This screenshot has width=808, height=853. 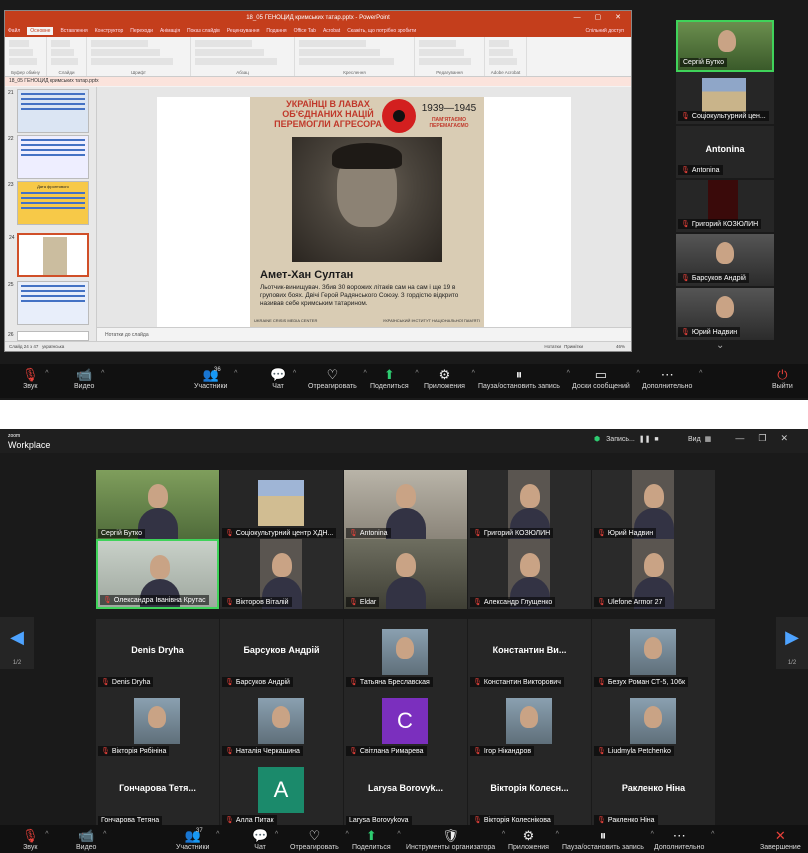 What do you see at coordinates (529, 792) in the screenshot?
I see `participant-tile: Вікторія Колесн... 🎙 Вікторія Колеснікова` at bounding box center [529, 792].